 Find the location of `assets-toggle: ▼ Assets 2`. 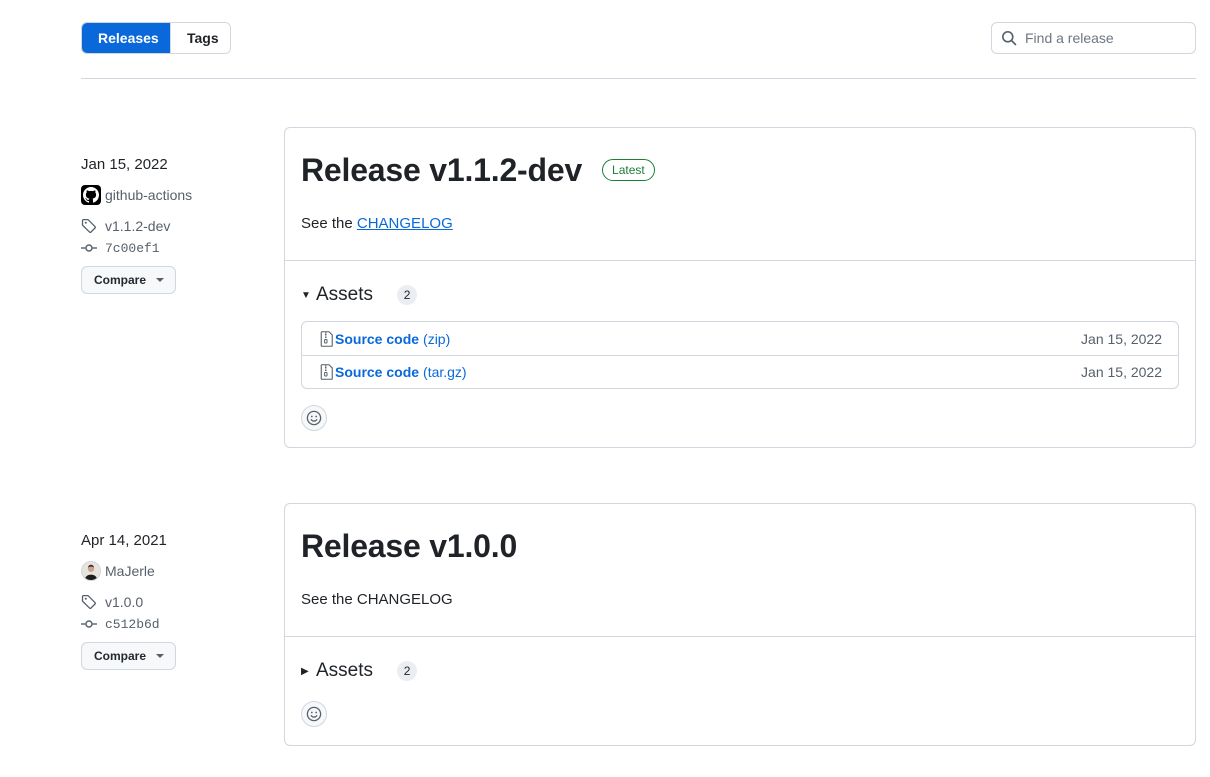

assets-toggle: ▼ Assets 2 is located at coordinates (740, 295).